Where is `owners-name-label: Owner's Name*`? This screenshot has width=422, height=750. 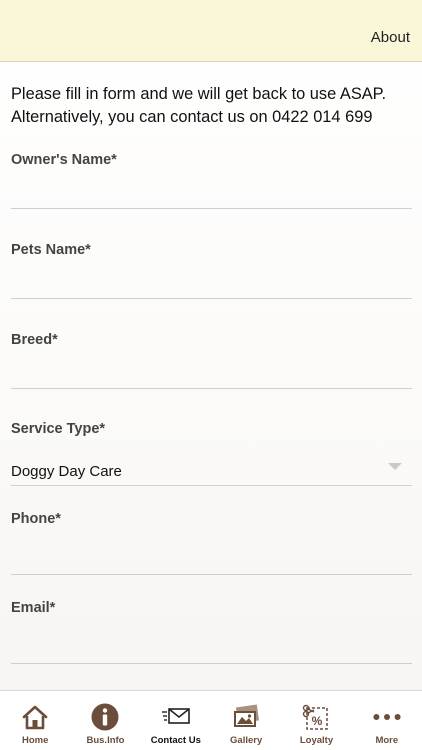 owners-name-label: Owner's Name* is located at coordinates (64, 160).